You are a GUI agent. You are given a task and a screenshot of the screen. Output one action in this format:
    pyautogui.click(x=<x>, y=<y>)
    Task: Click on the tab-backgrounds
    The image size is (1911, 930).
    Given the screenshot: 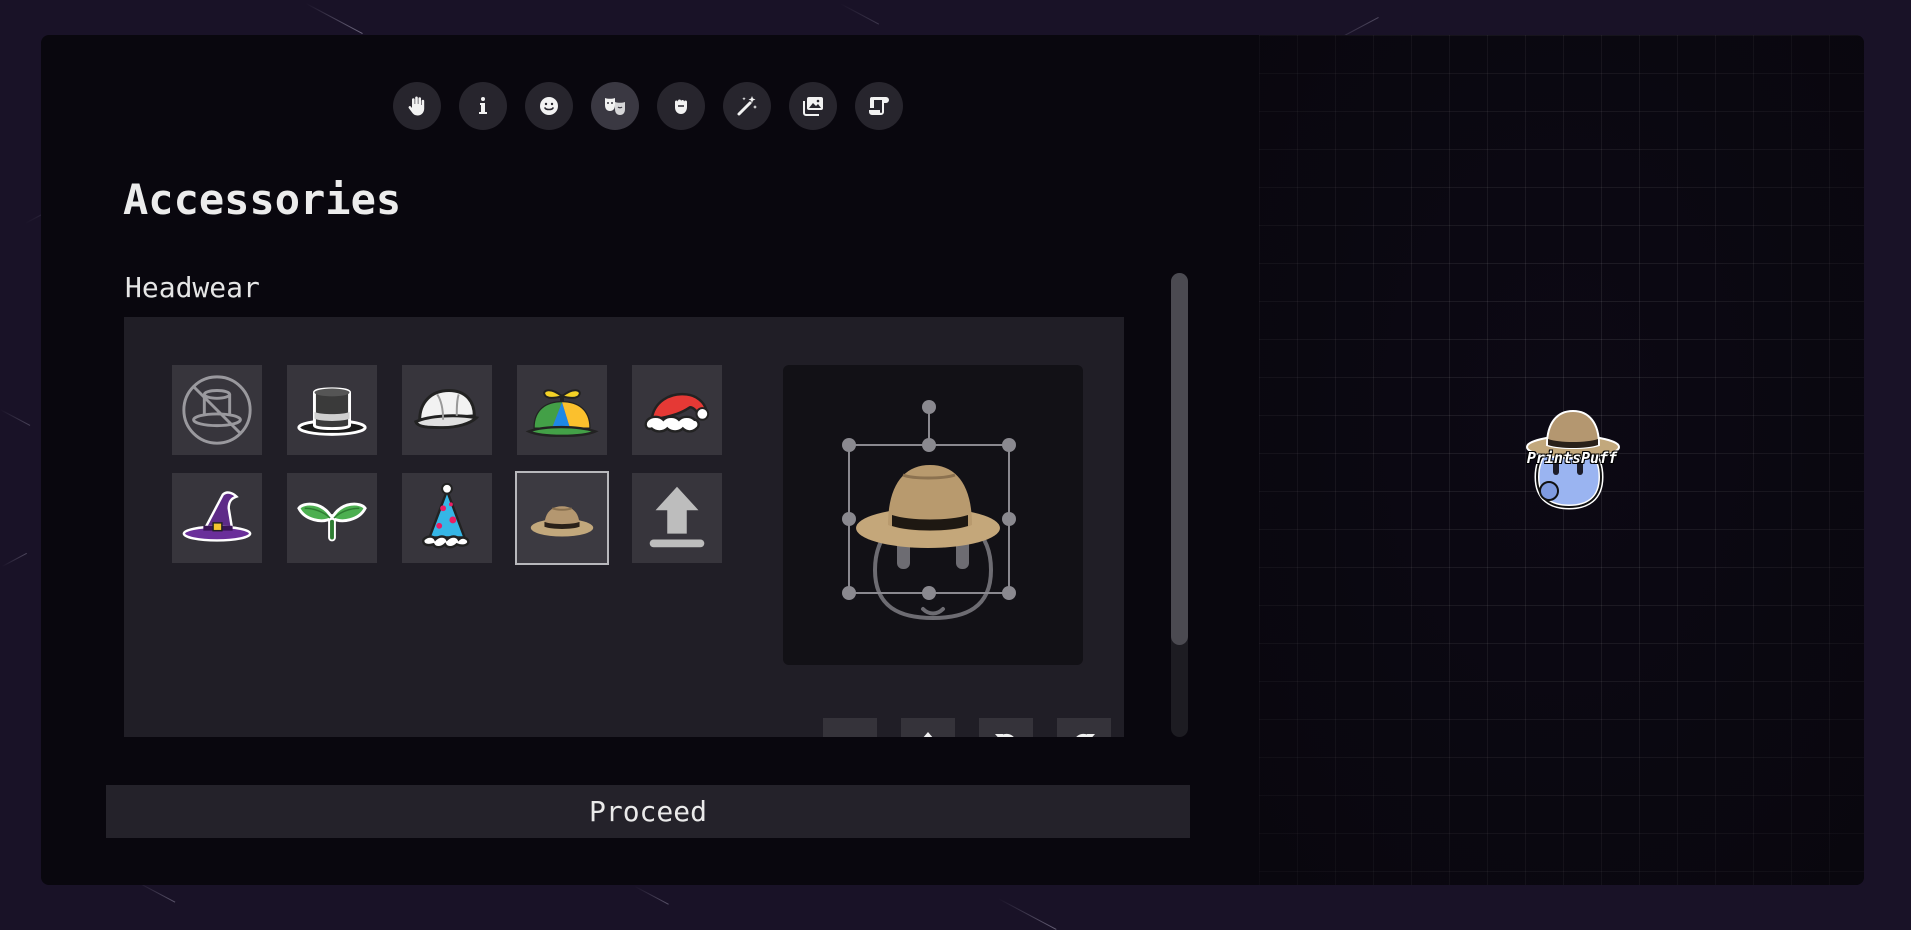 What is the action you would take?
    pyautogui.click(x=813, y=106)
    